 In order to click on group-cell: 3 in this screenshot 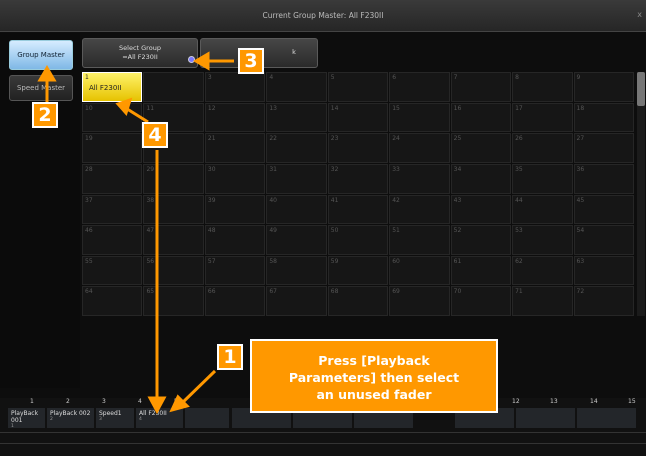, I will do `click(235, 87)`.